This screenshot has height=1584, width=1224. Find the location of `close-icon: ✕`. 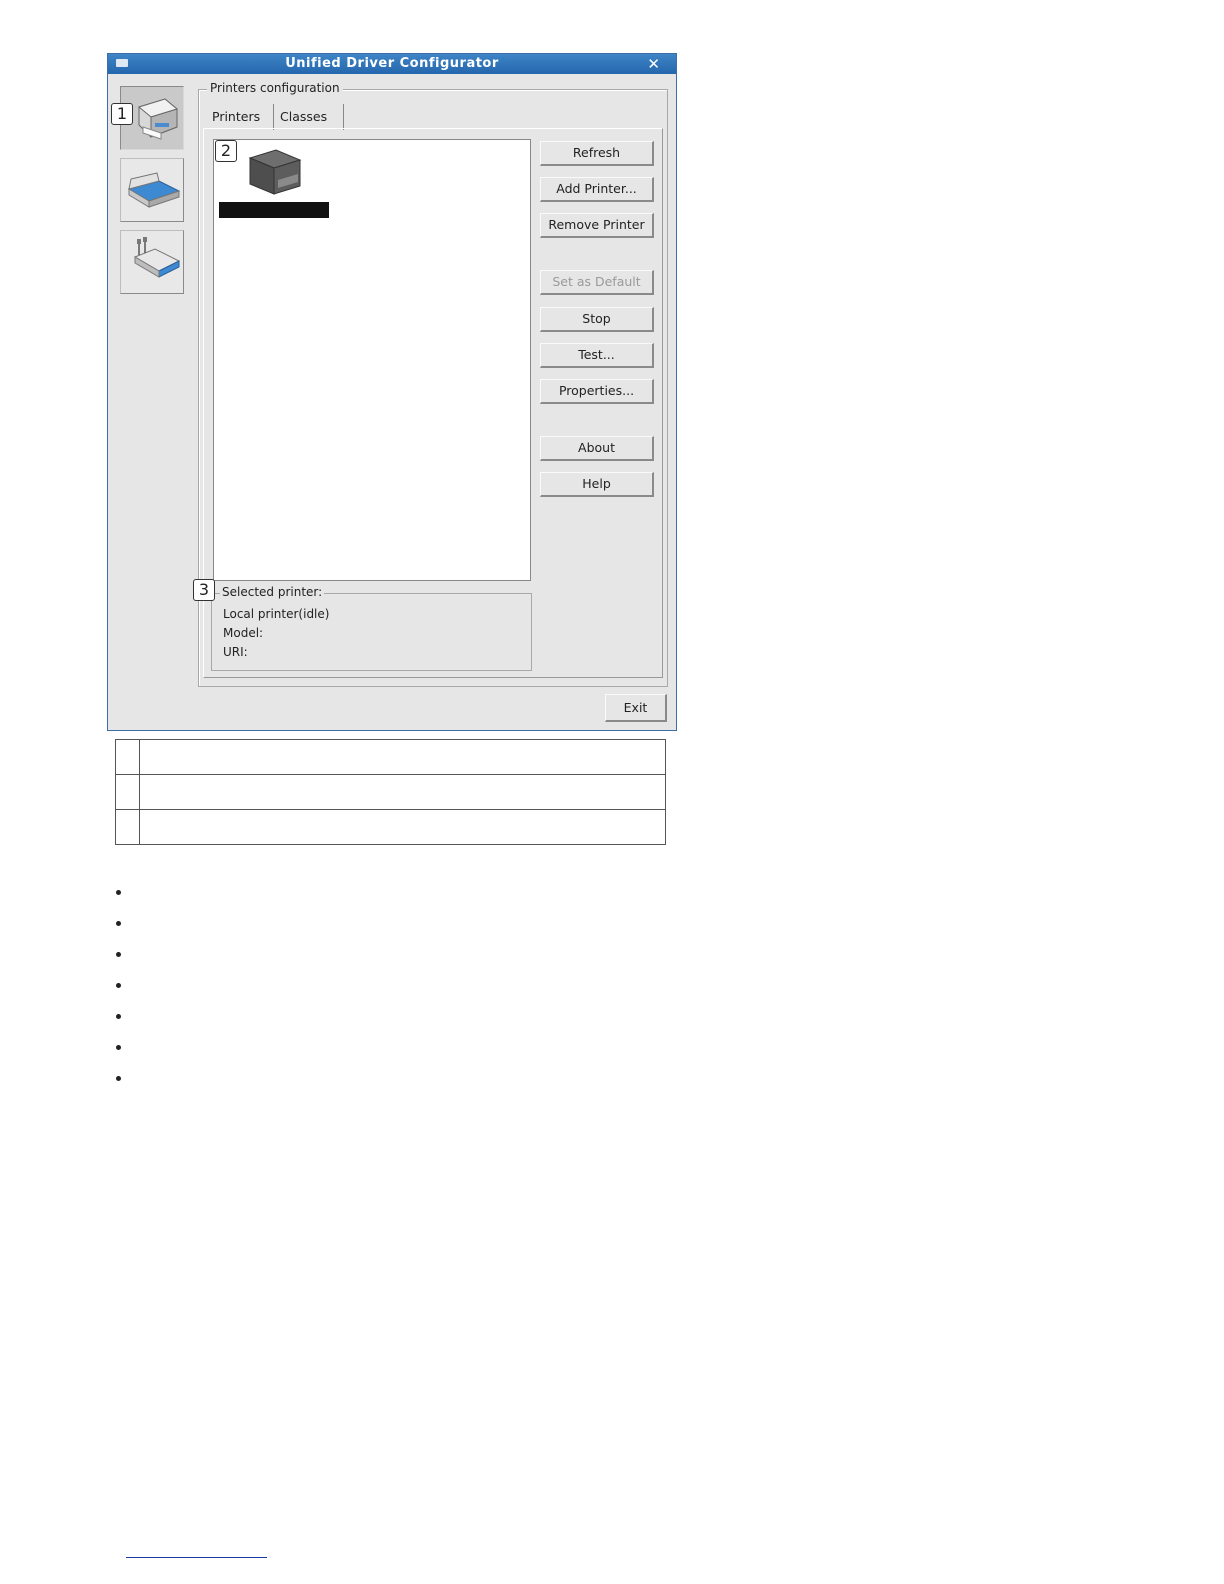

close-icon: ✕ is located at coordinates (653, 64).